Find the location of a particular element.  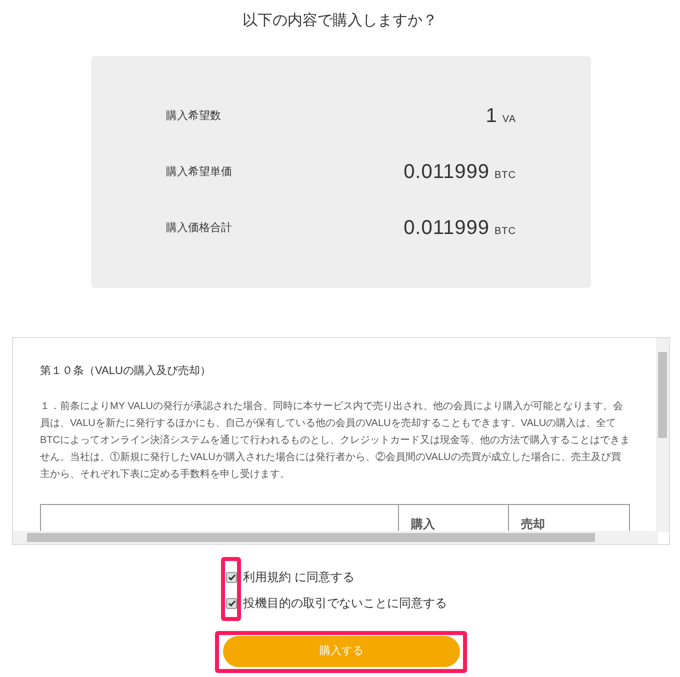

agreement-label: 利用規約 に同意する is located at coordinates (298, 577).